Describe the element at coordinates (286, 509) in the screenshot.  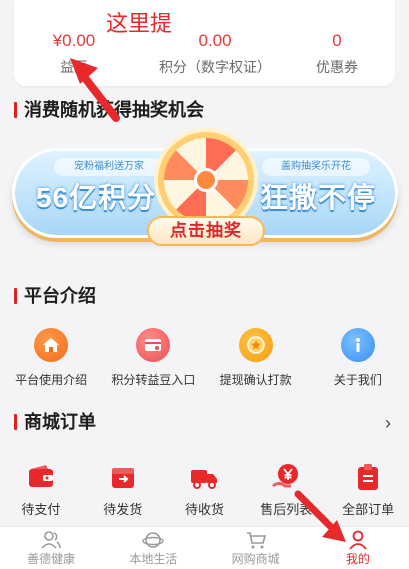
I see `order-item-label: 售后列表` at that location.